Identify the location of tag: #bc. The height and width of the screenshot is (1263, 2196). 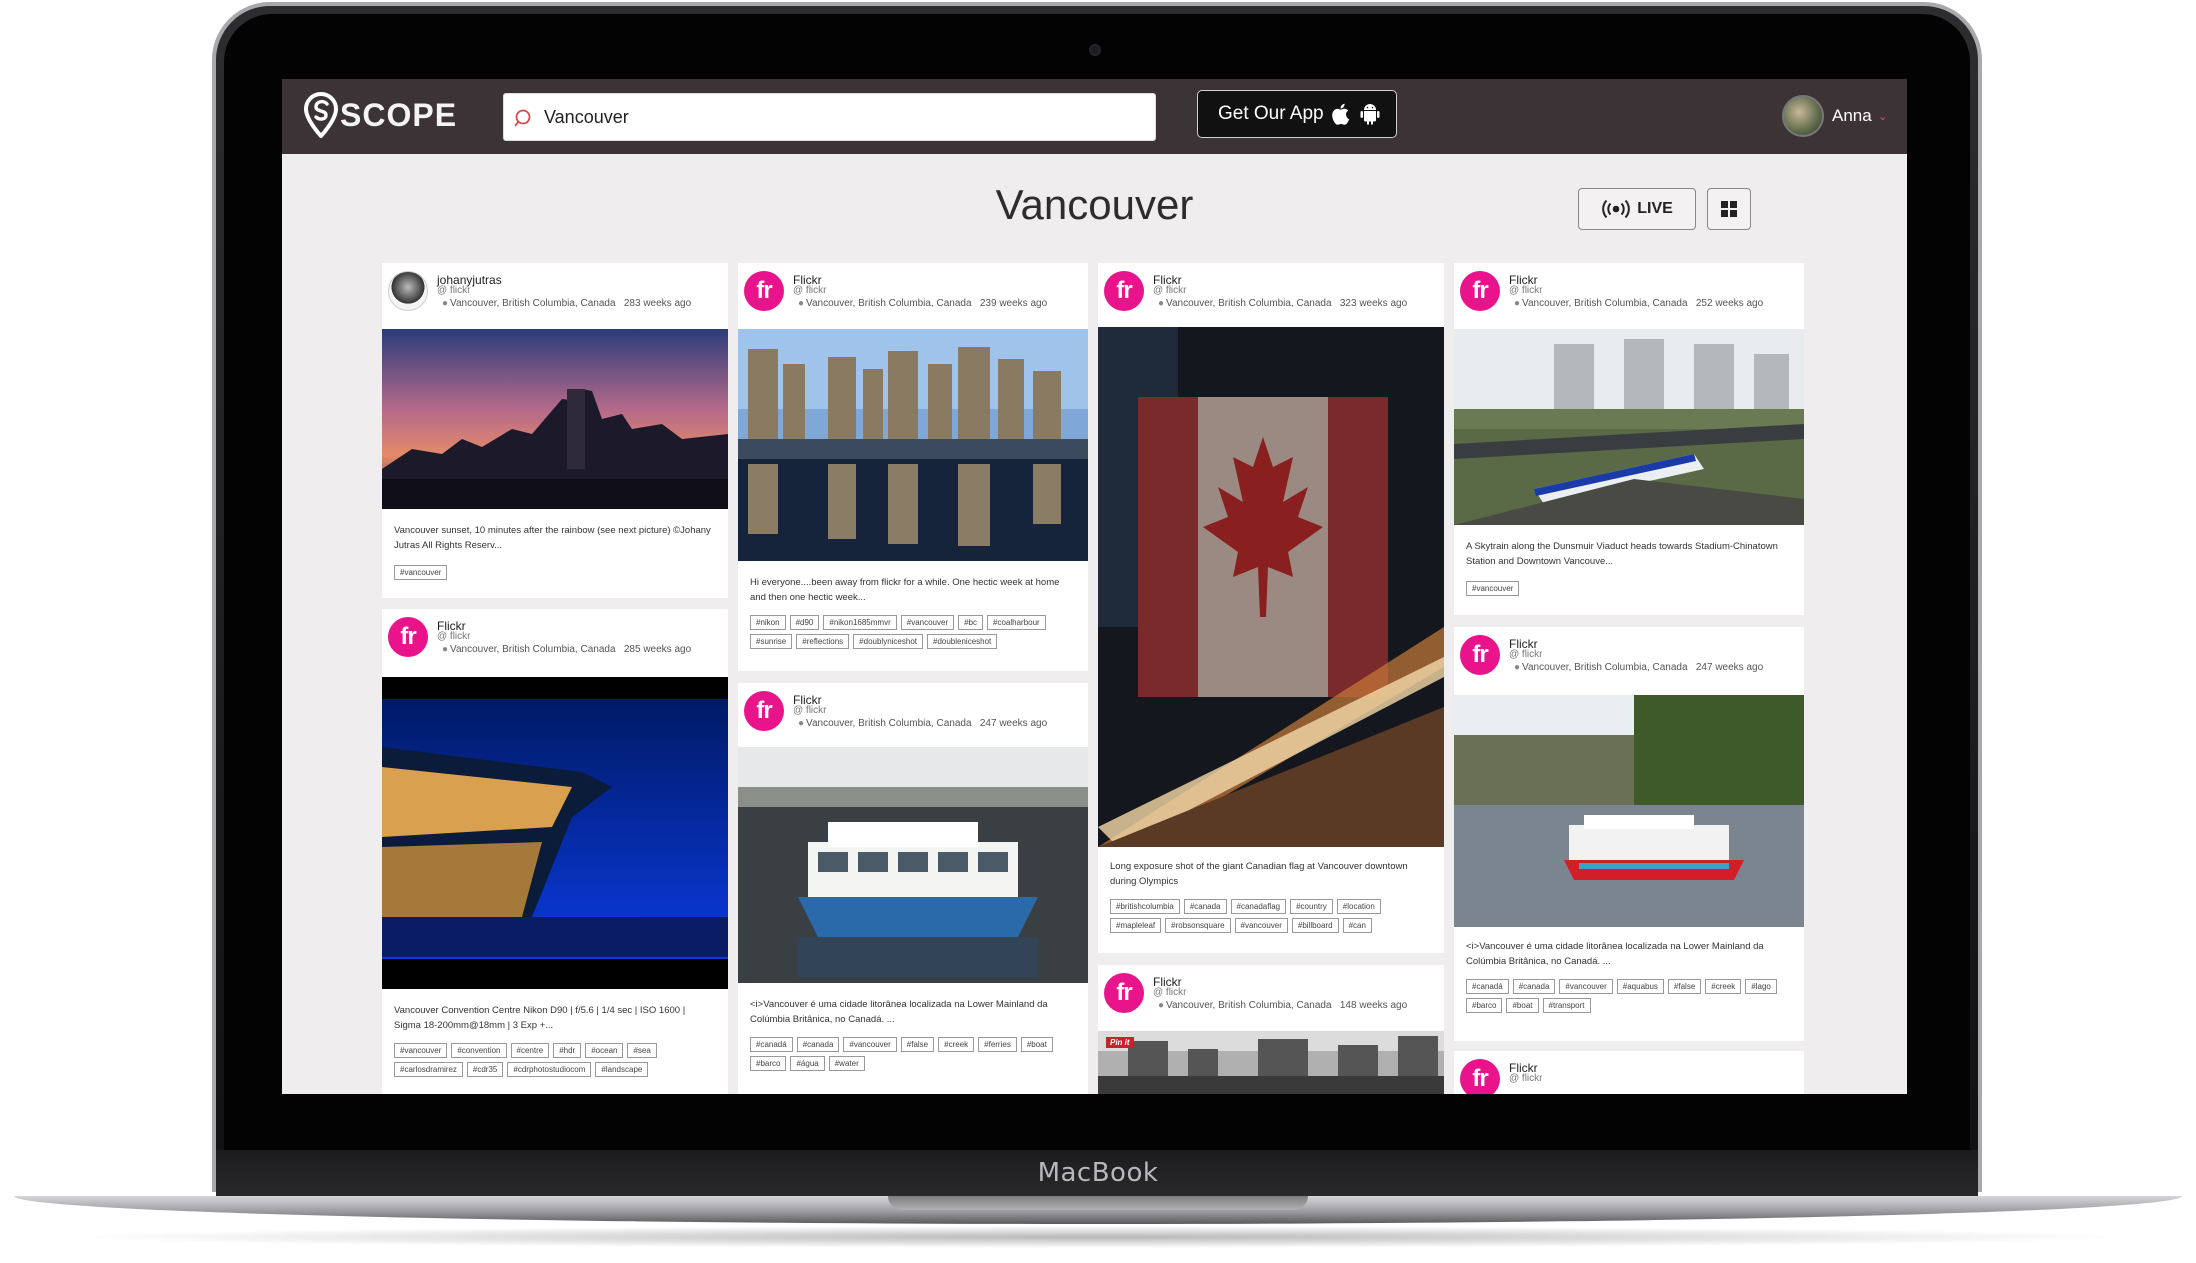
(971, 622).